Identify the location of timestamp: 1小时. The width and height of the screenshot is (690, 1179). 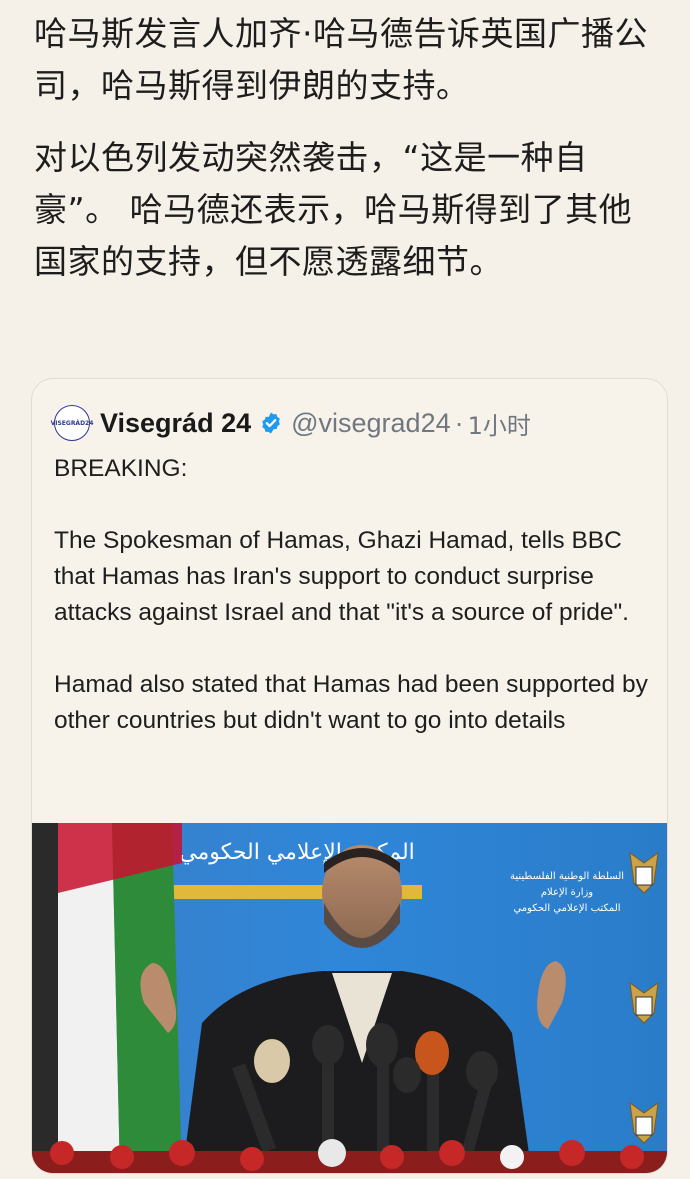
(499, 423).